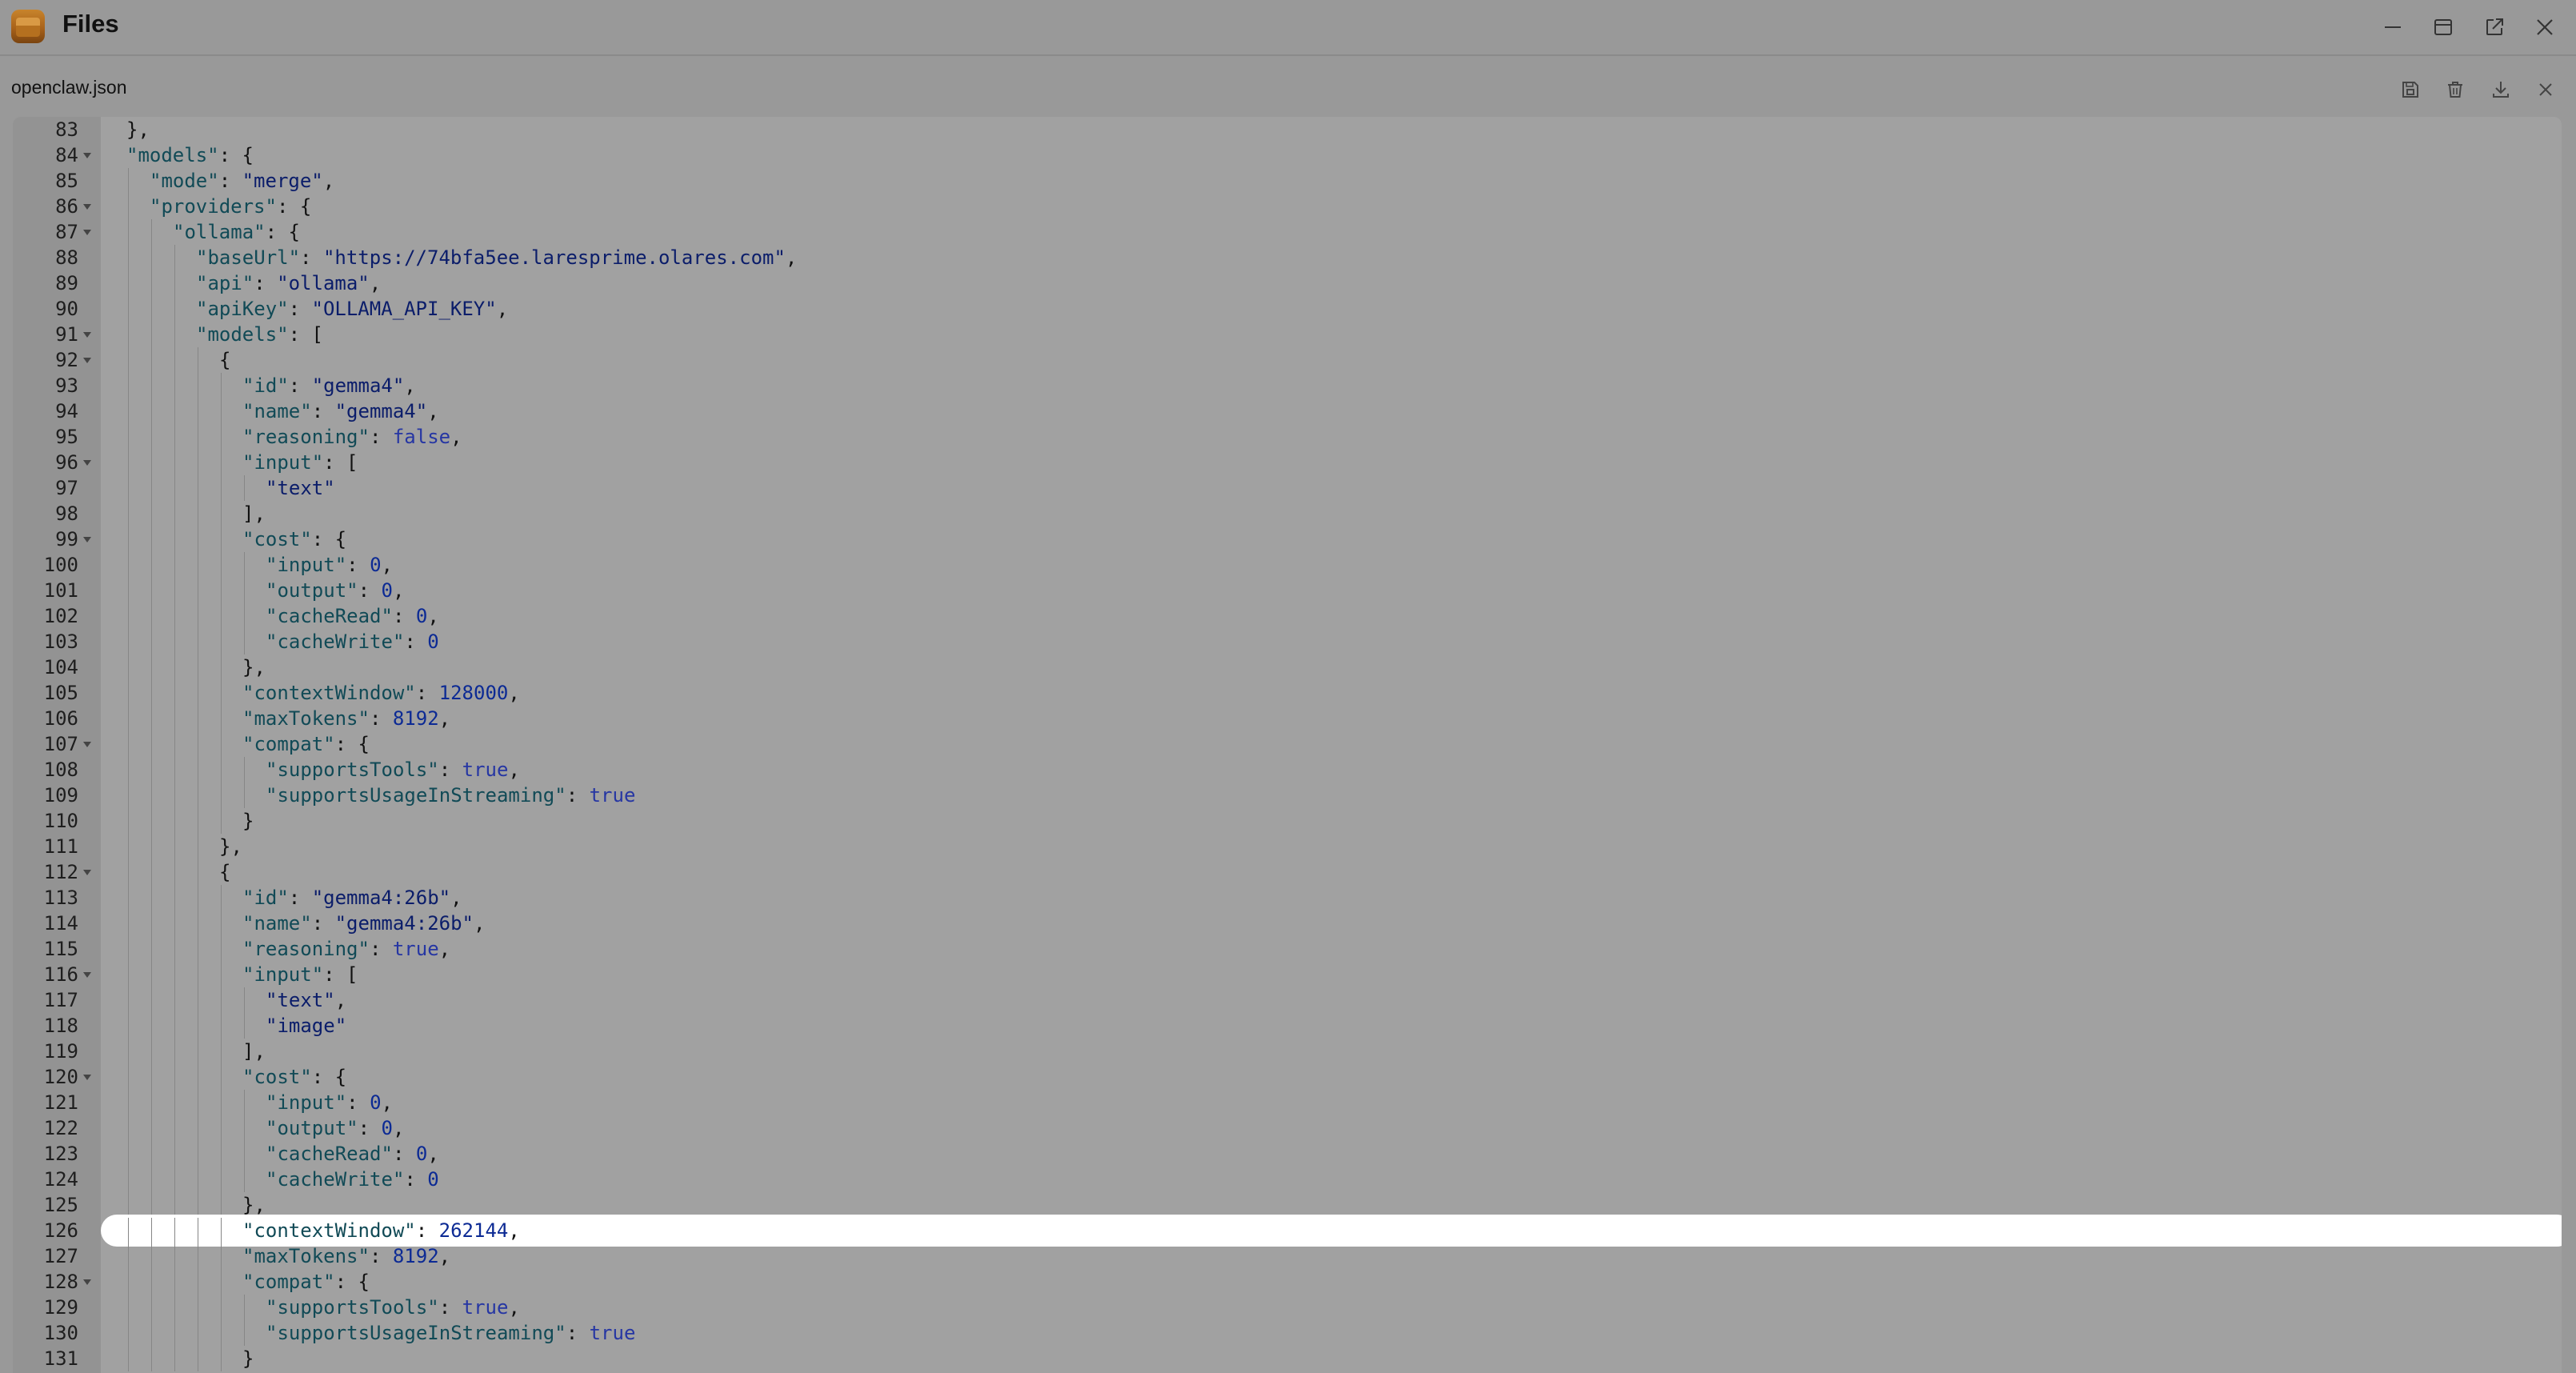  What do you see at coordinates (1287, 283) in the screenshot?
I see `code-line: 89 "api": "ollama",` at bounding box center [1287, 283].